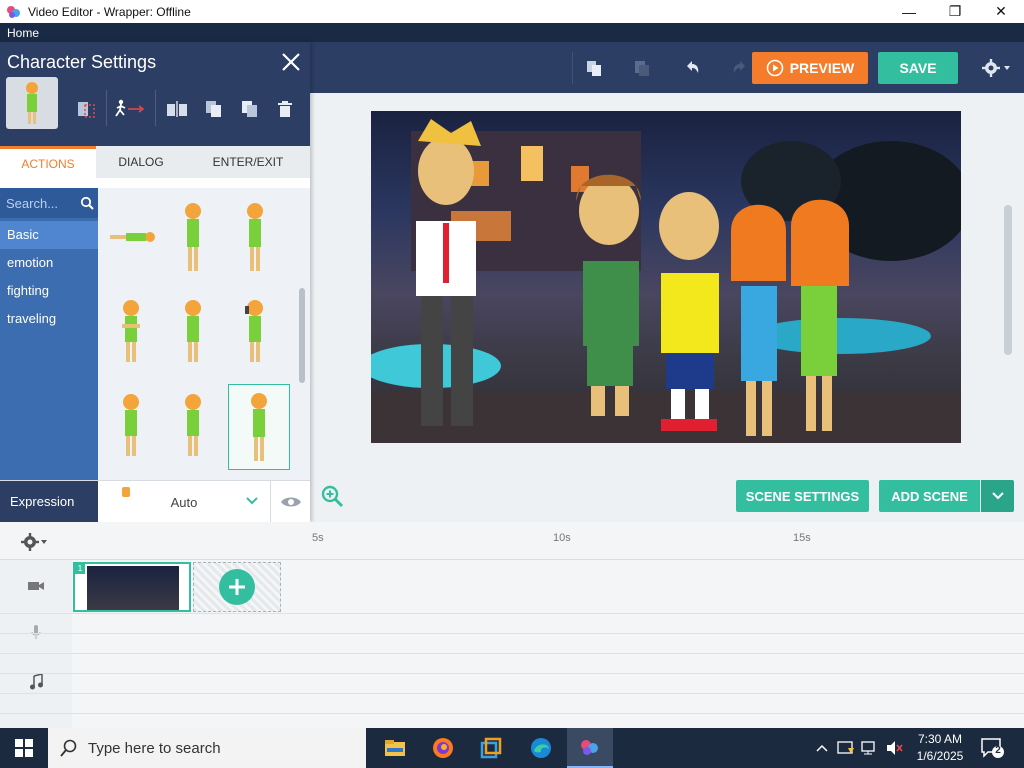 The image size is (1024, 768). What do you see at coordinates (940, 756) in the screenshot?
I see `clock-date: 1/6/2025` at bounding box center [940, 756].